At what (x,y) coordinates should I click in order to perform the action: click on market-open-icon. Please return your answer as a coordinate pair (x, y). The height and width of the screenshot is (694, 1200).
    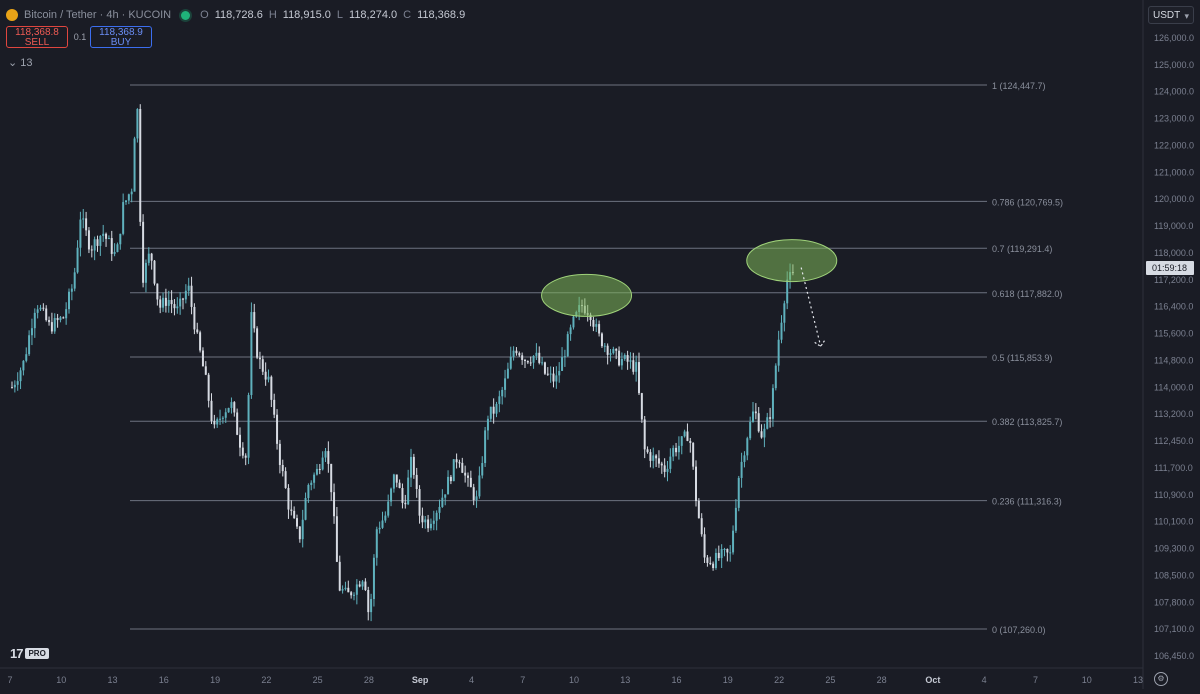
    Looking at the image, I should click on (186, 15).